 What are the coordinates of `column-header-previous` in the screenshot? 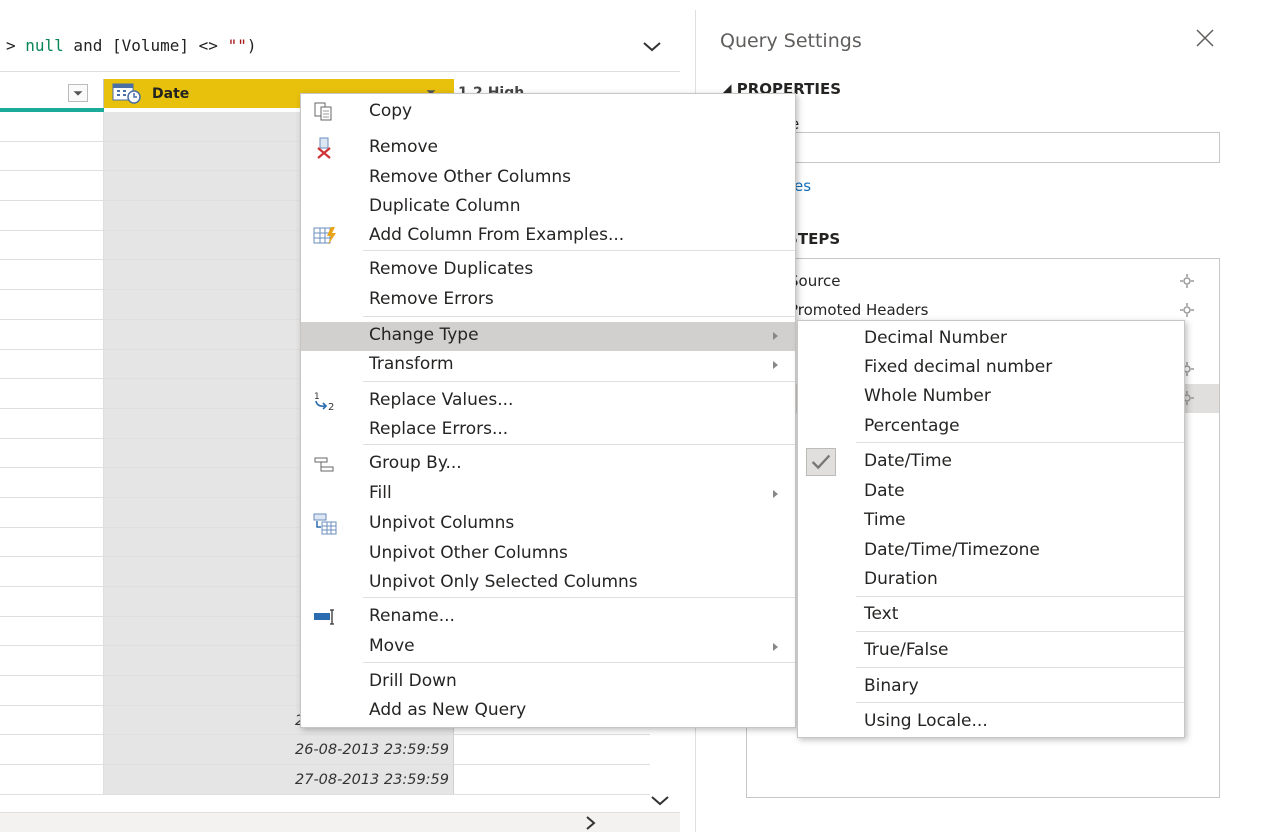 It's located at (52, 93).